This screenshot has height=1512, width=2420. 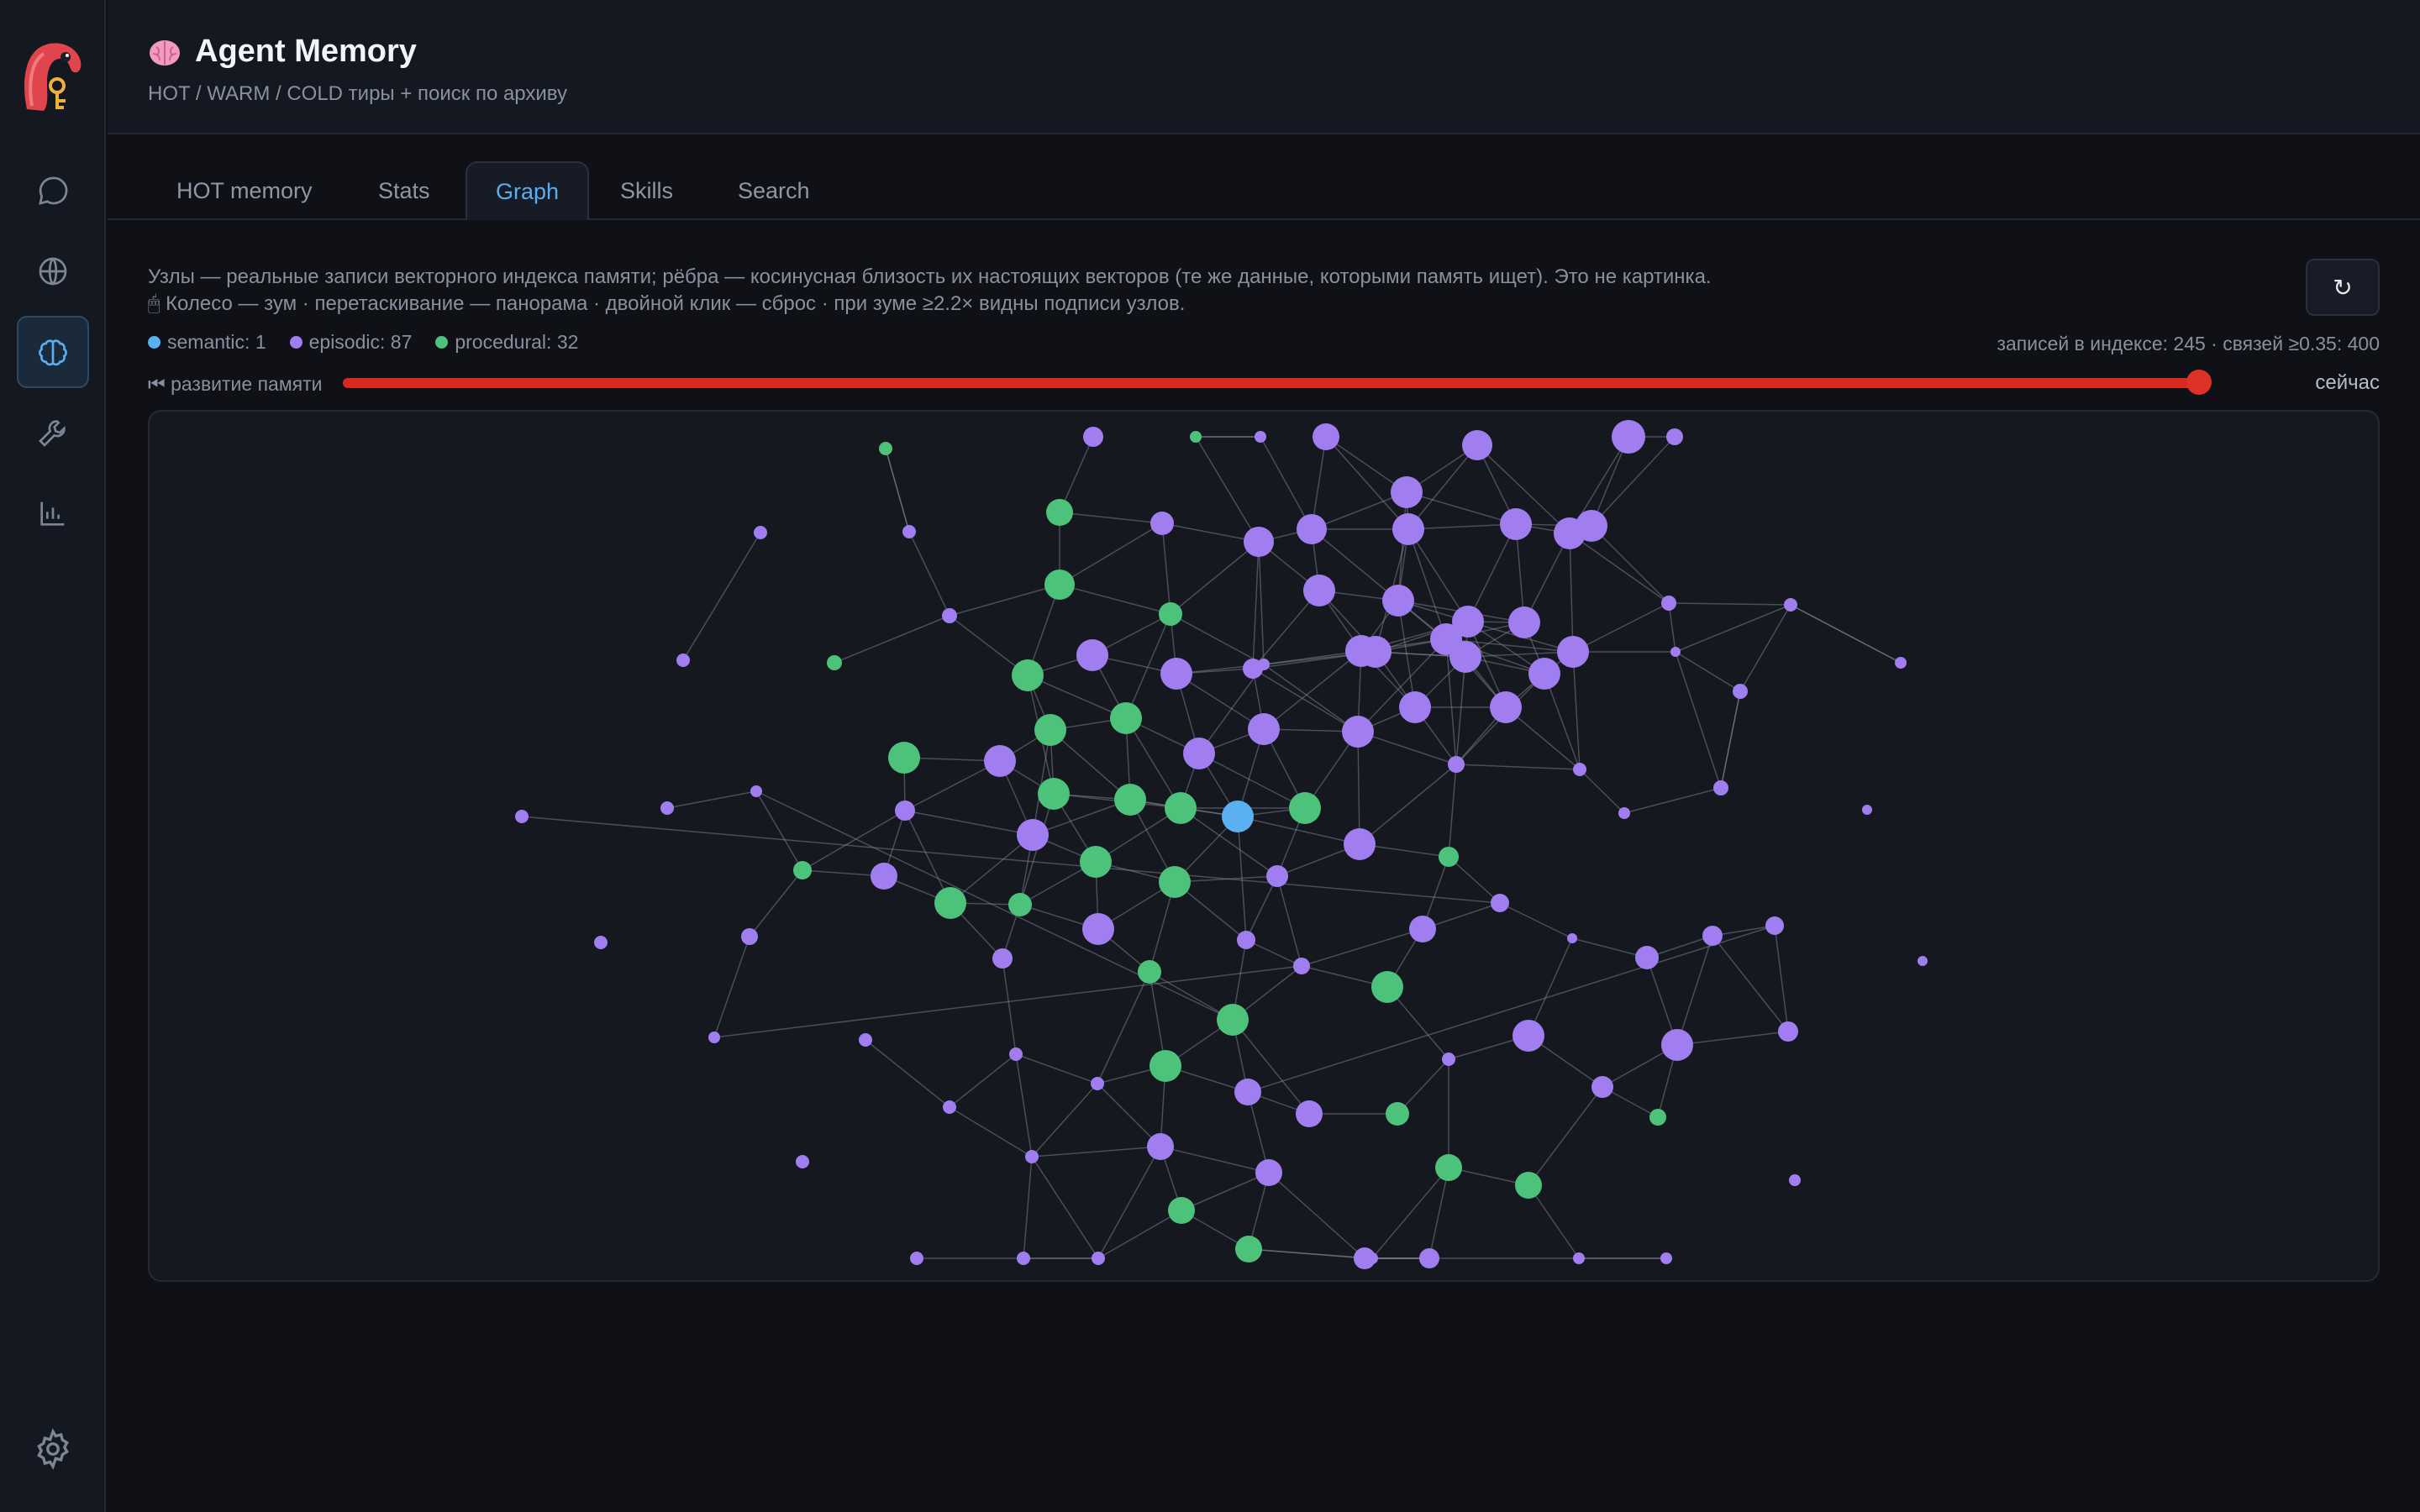 What do you see at coordinates (52, 75) in the screenshot?
I see `app-logo` at bounding box center [52, 75].